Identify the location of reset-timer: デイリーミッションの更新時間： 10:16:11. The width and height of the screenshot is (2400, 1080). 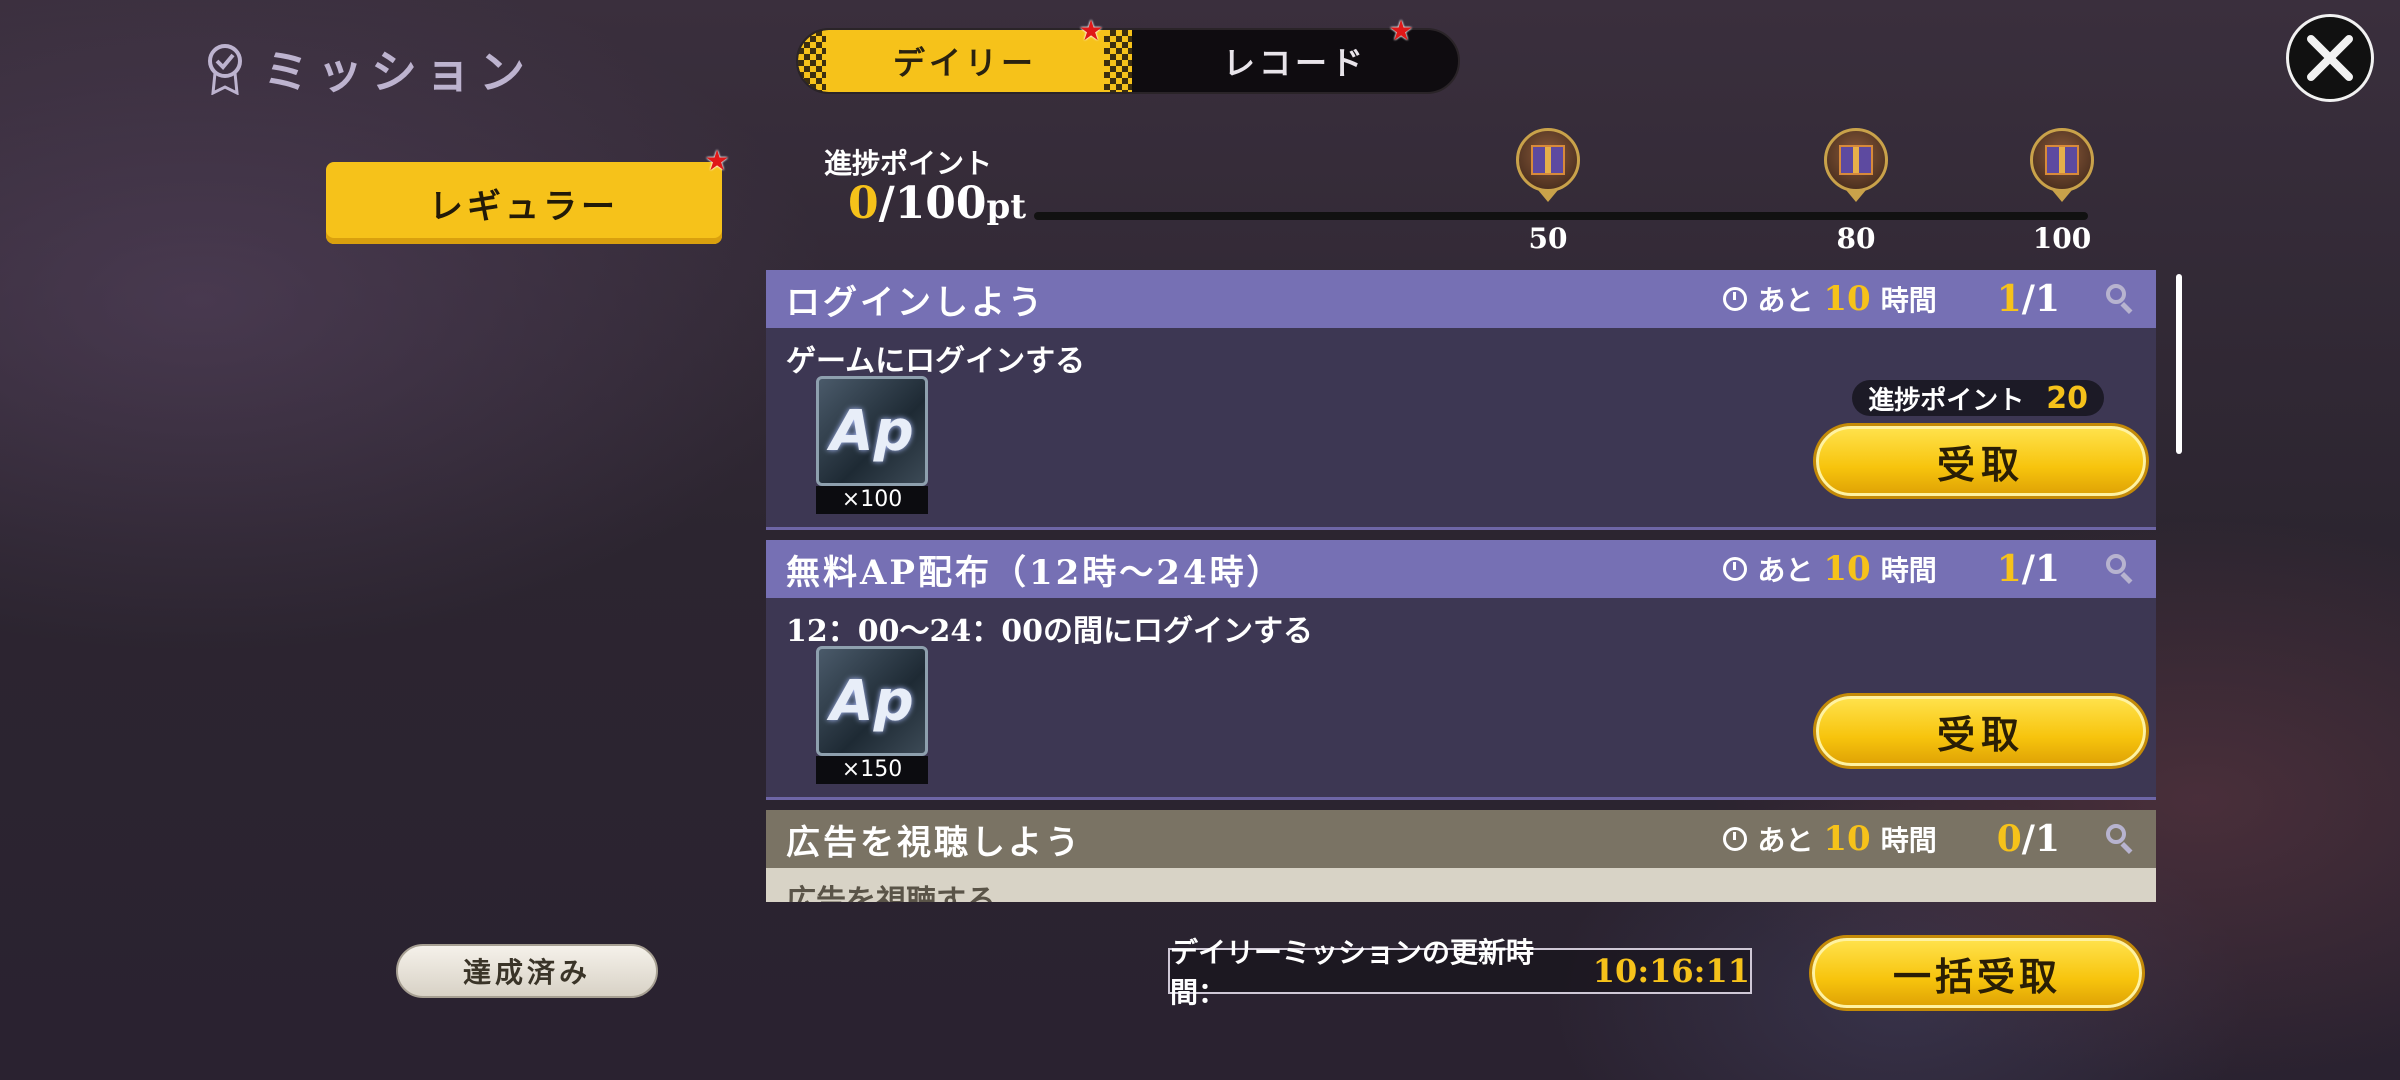
(1460, 972).